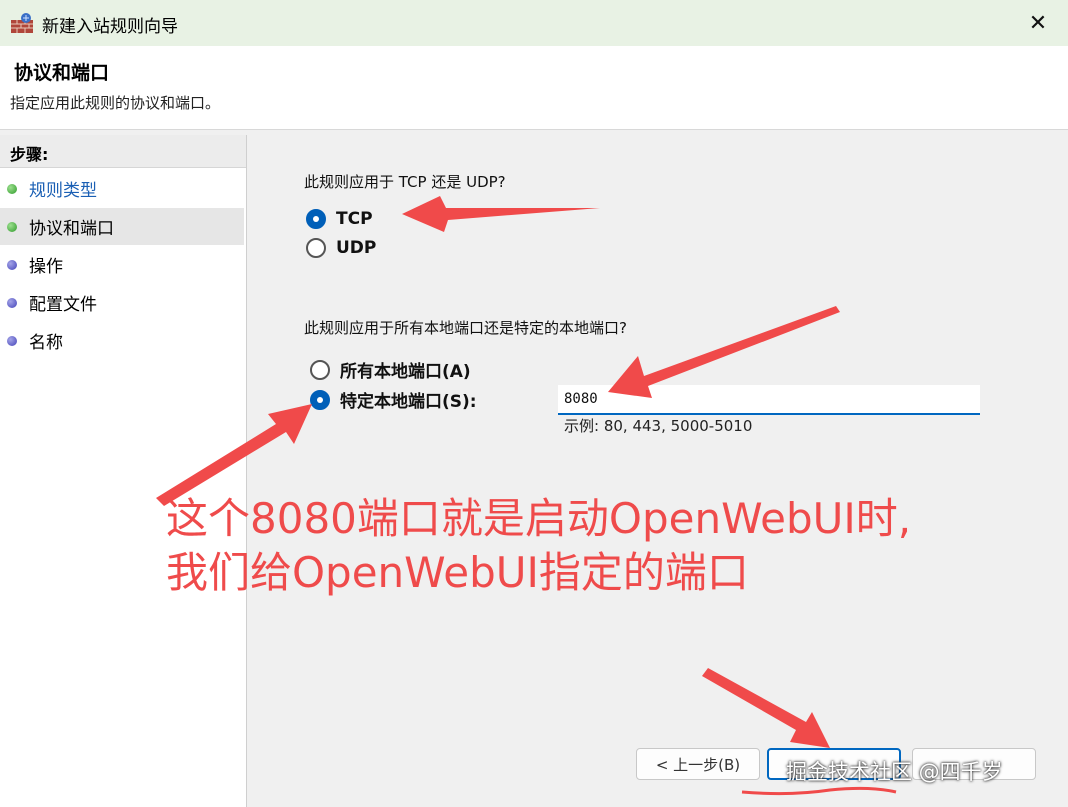 This screenshot has width=1068, height=807. I want to click on close-button: ✕, so click(1038, 23).